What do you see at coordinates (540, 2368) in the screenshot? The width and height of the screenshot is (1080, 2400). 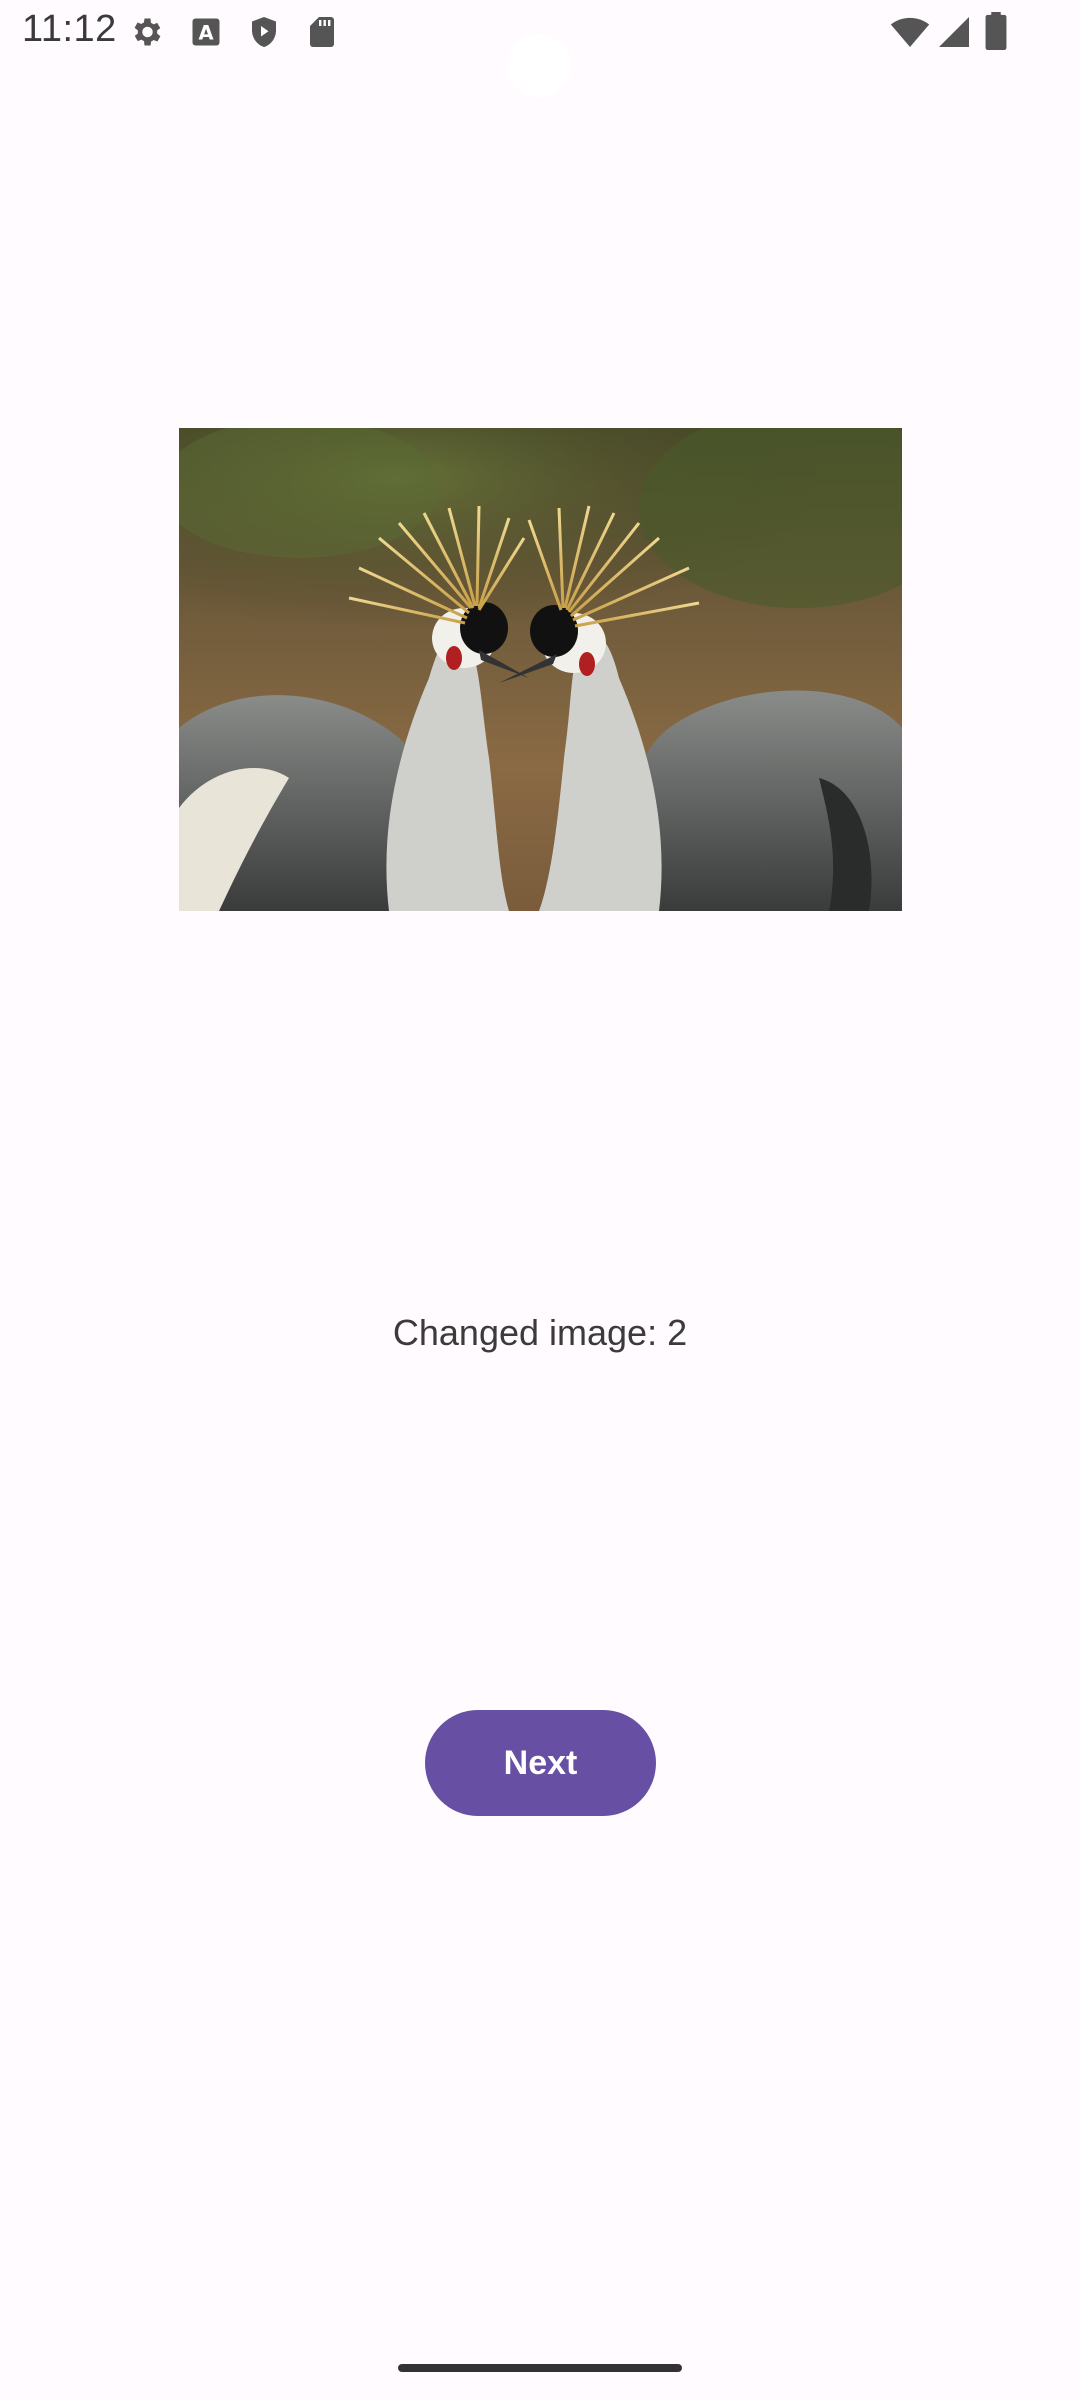 I see `home-indicator` at bounding box center [540, 2368].